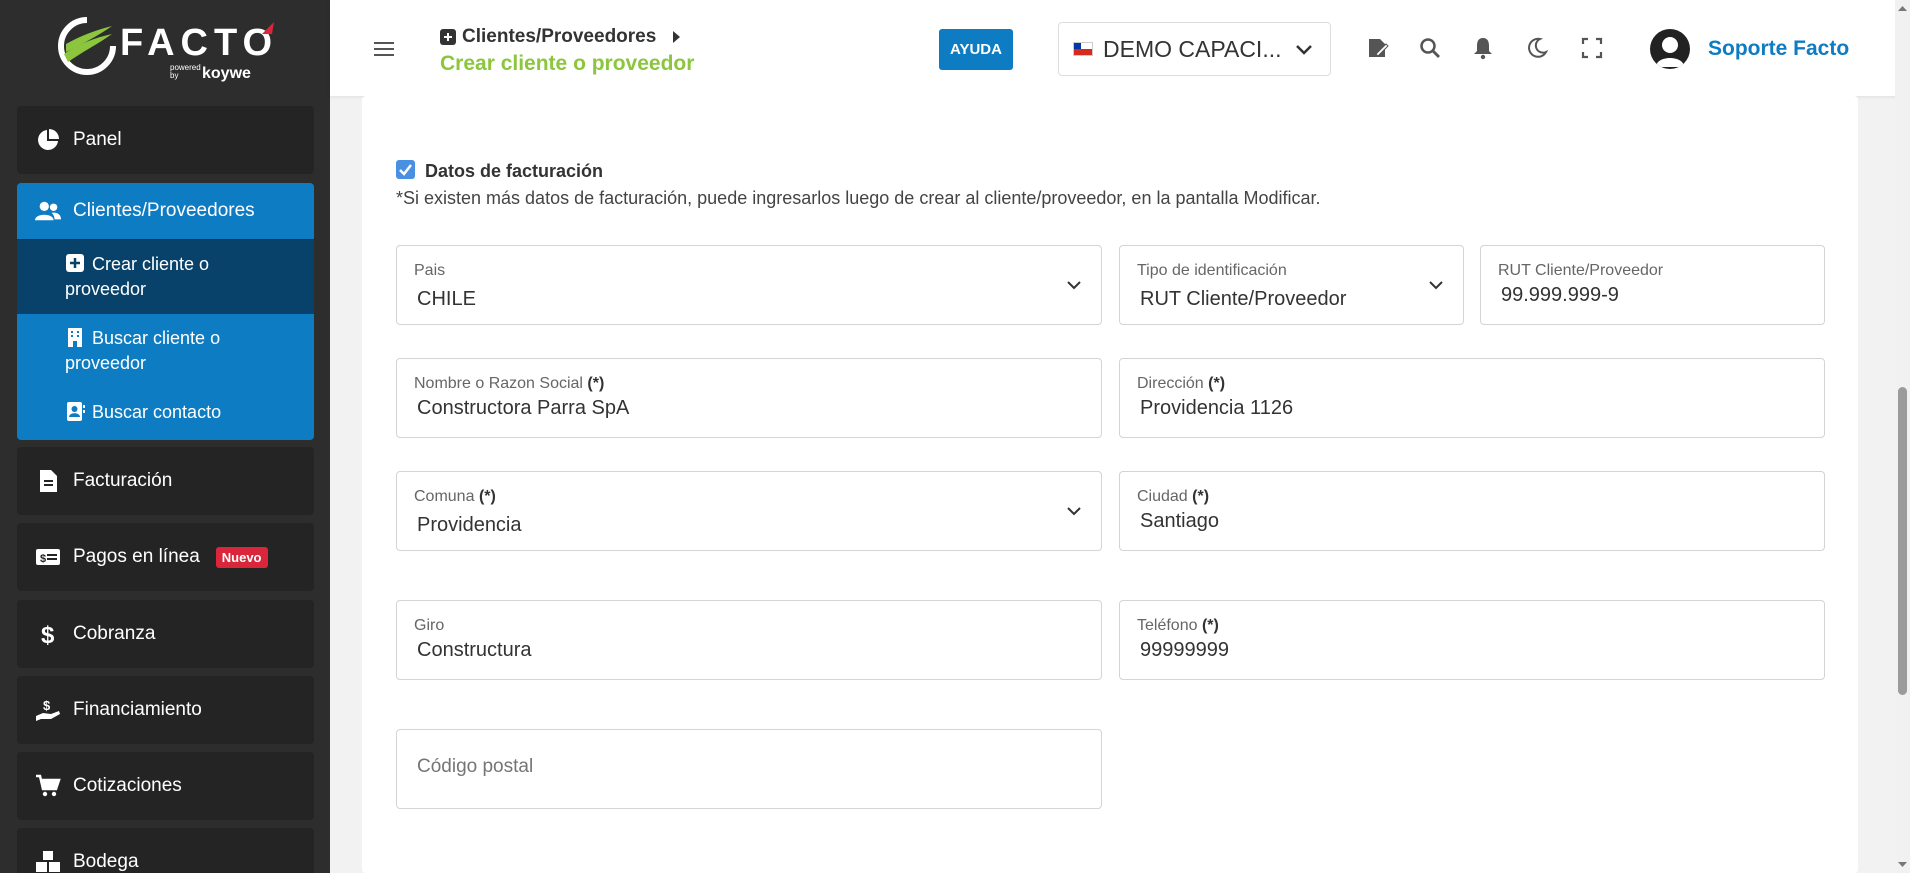 The height and width of the screenshot is (873, 1910). I want to click on city-field: Ciudad (*), so click(1472, 511).